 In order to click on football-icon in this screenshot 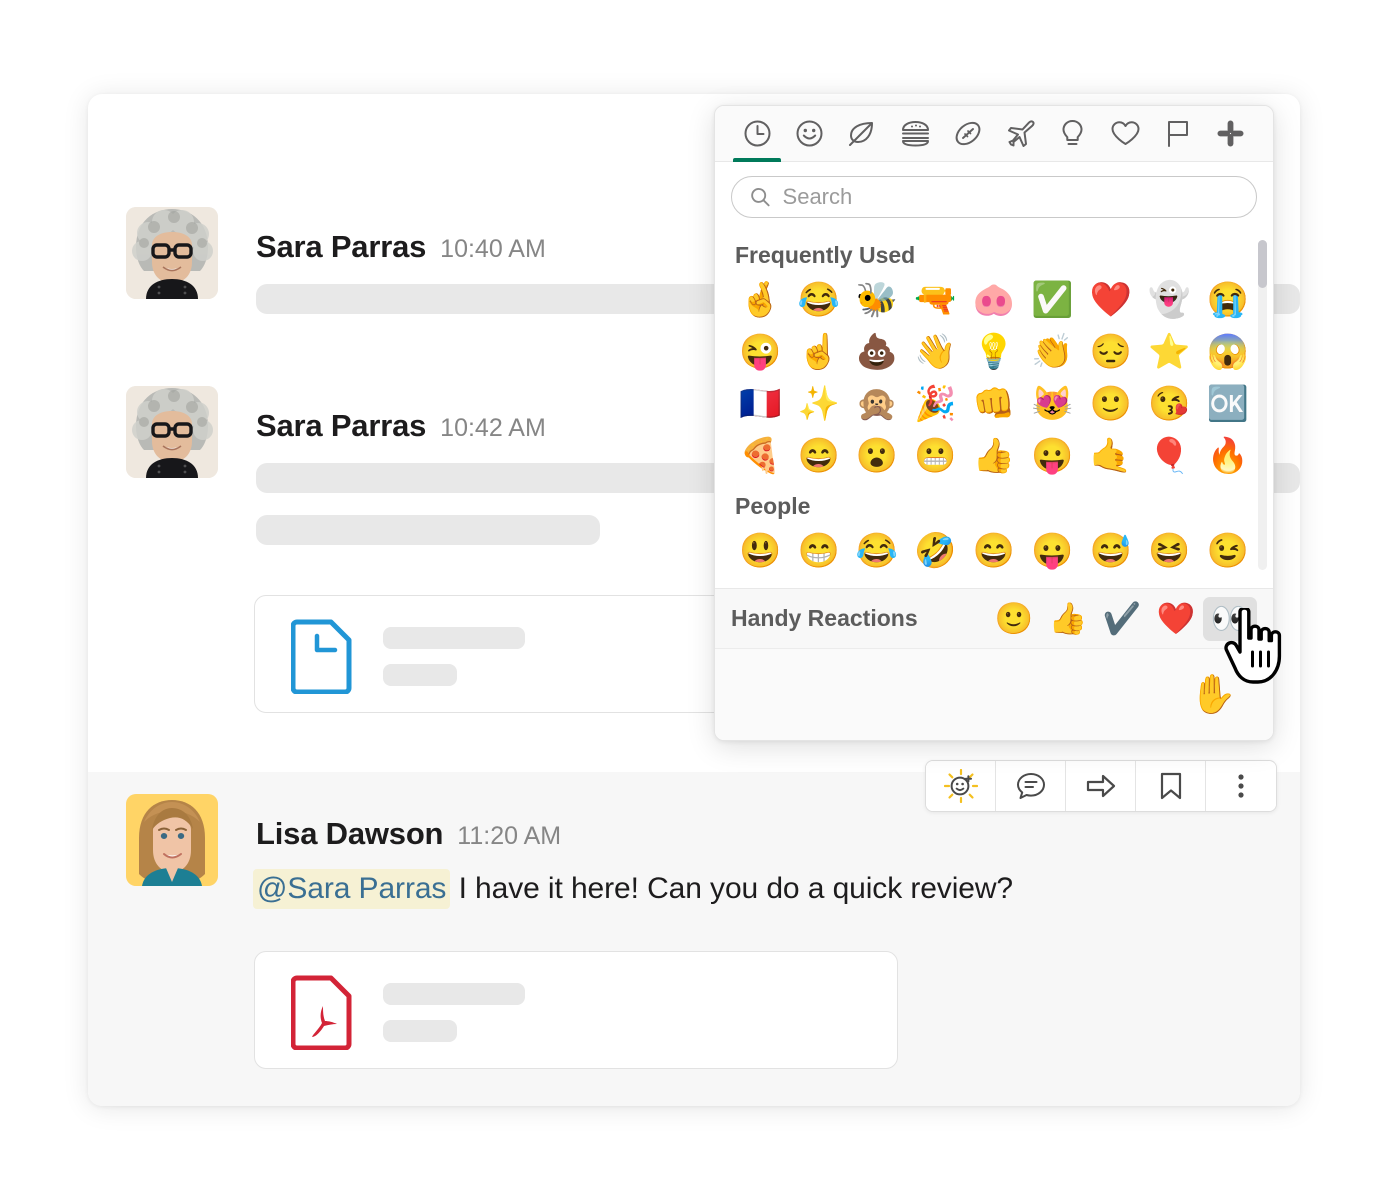, I will do `click(968, 133)`.